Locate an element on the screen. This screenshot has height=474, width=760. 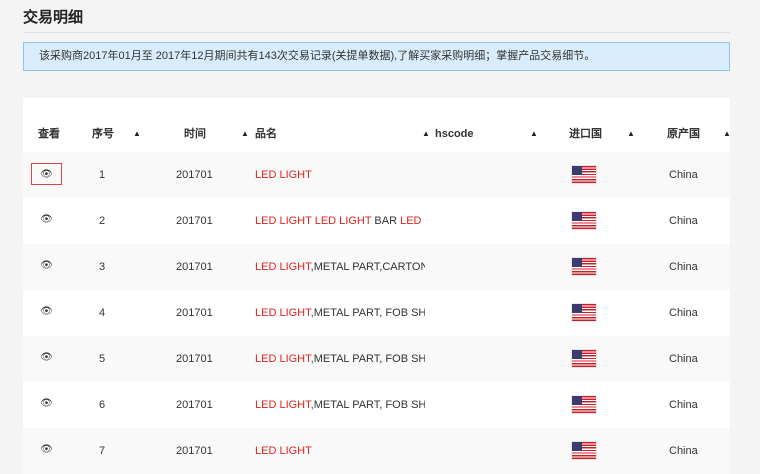
row-seq: 1 is located at coordinates (102, 175).